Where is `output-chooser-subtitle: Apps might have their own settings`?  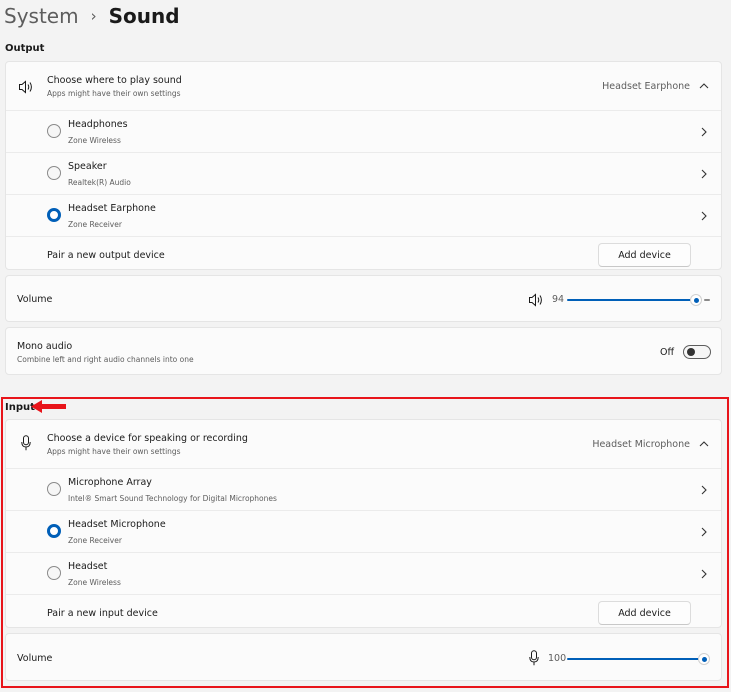
output-chooser-subtitle: Apps might have their own settings is located at coordinates (114, 93).